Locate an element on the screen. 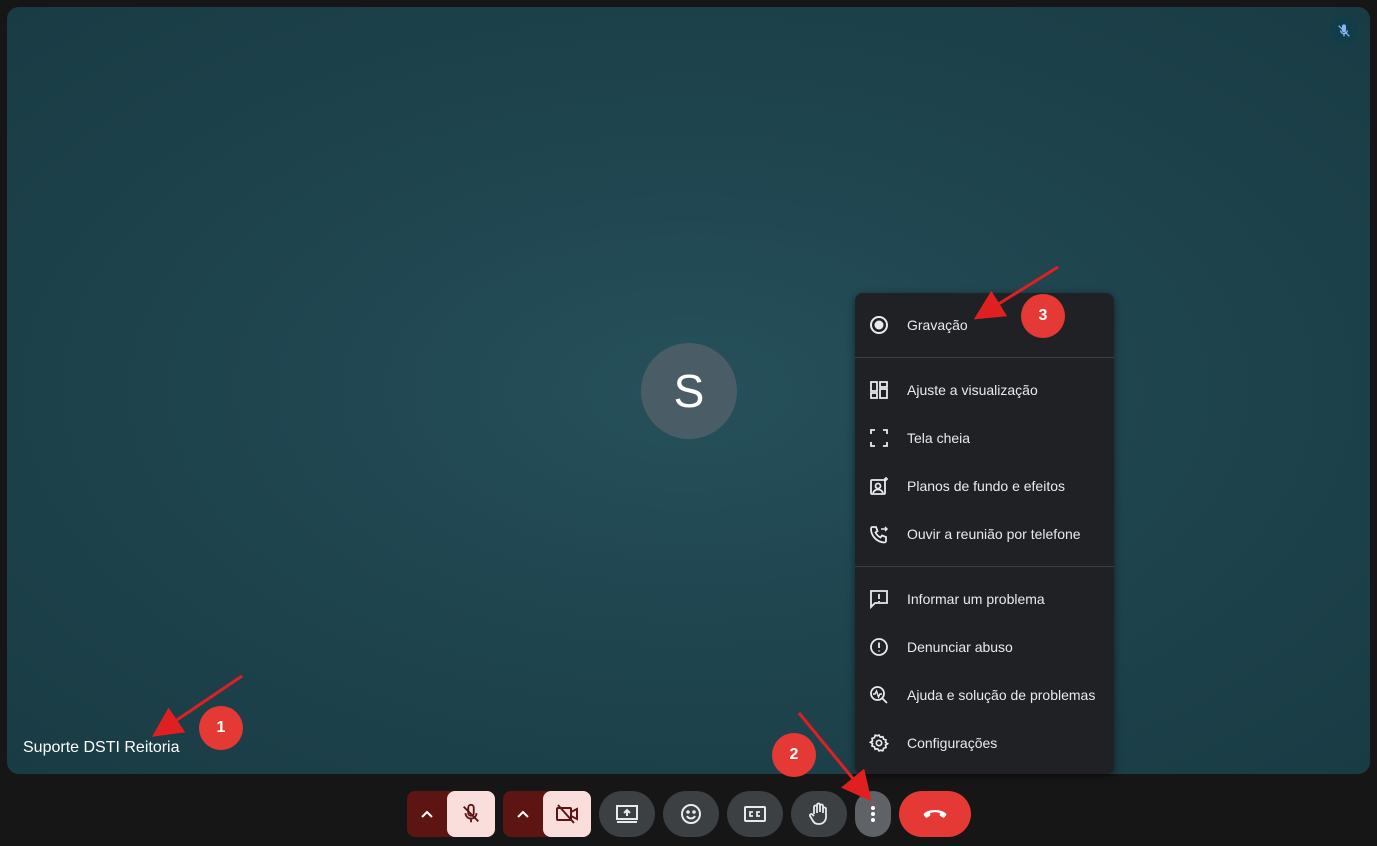  background-effects-icon is located at coordinates (879, 486).